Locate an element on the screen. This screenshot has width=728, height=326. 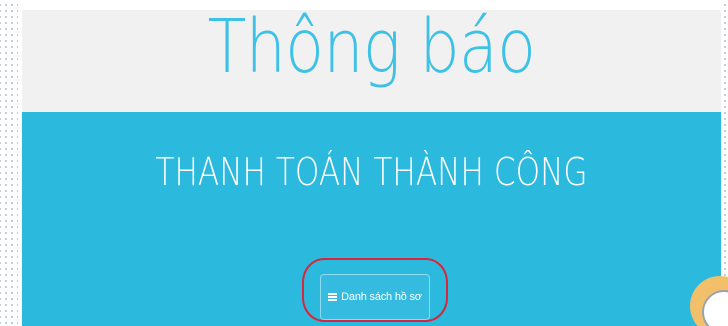
list-icon is located at coordinates (333, 297).